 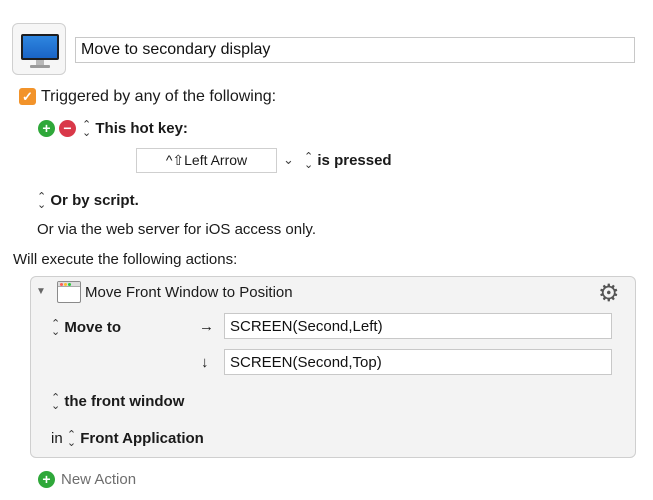 I want to click on script-trigger-label: Or by script., so click(x=94, y=200).